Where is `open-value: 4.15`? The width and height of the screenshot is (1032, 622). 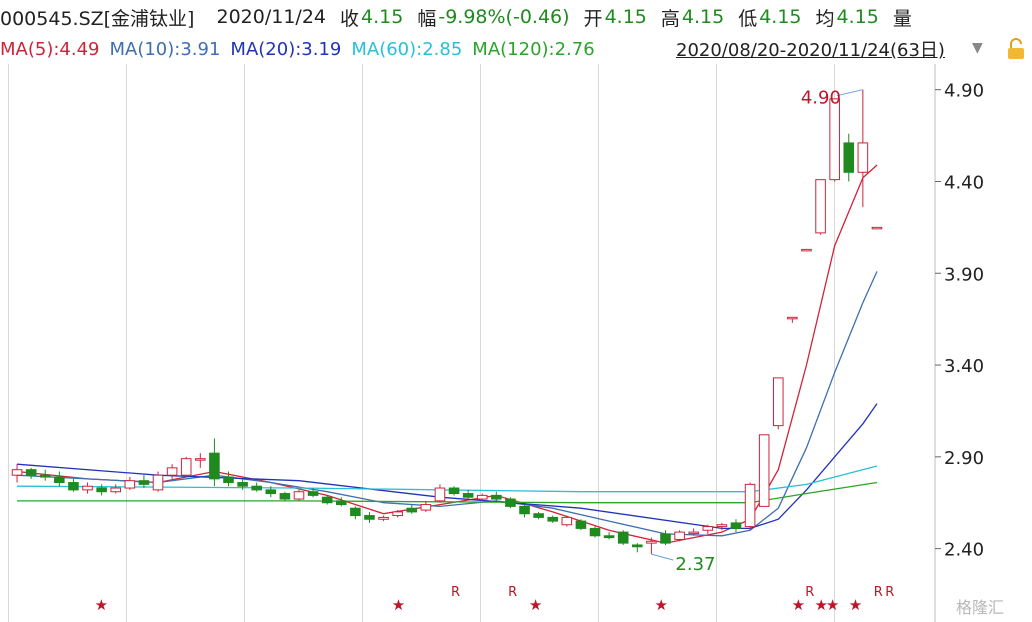
open-value: 4.15 is located at coordinates (625, 17).